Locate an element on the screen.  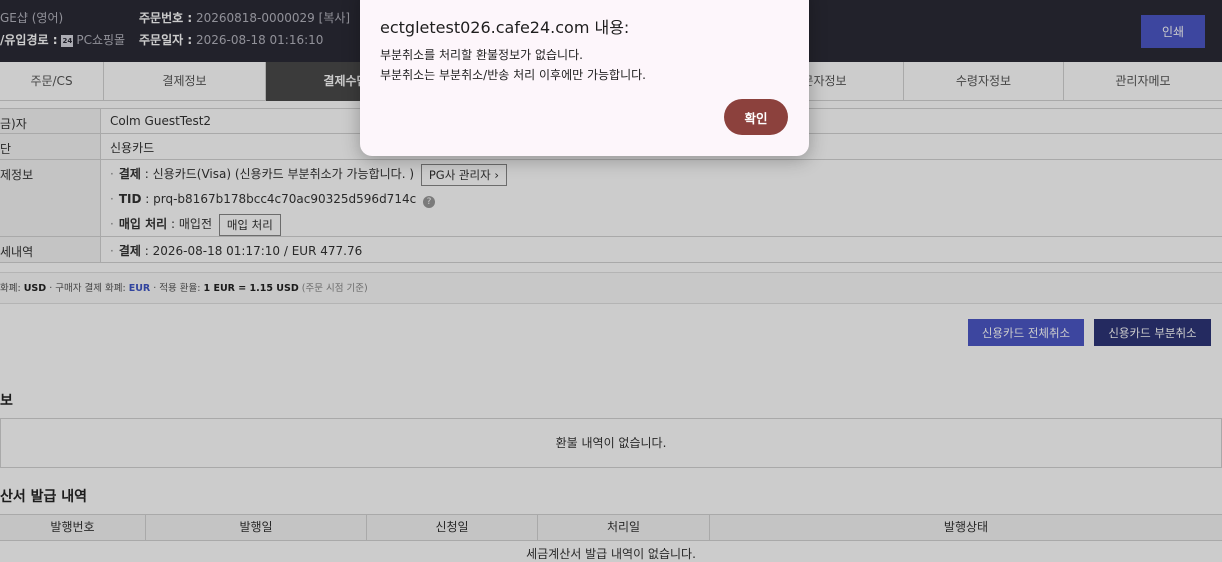
dialog-message-line-1: 부분취소를 처리할 환불정보가 없습니다. is located at coordinates (481, 55).